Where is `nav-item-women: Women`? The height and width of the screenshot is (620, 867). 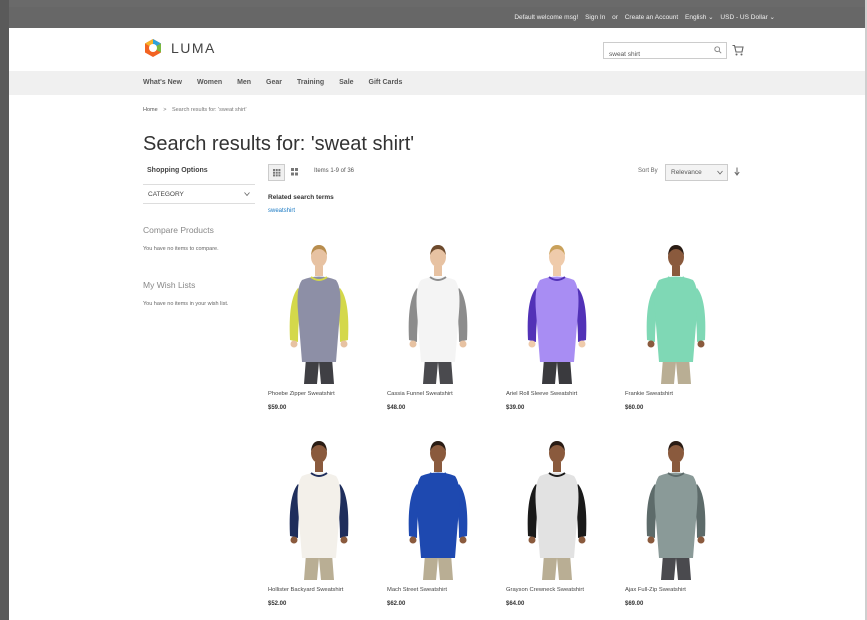
nav-item-women: Women is located at coordinates (209, 82).